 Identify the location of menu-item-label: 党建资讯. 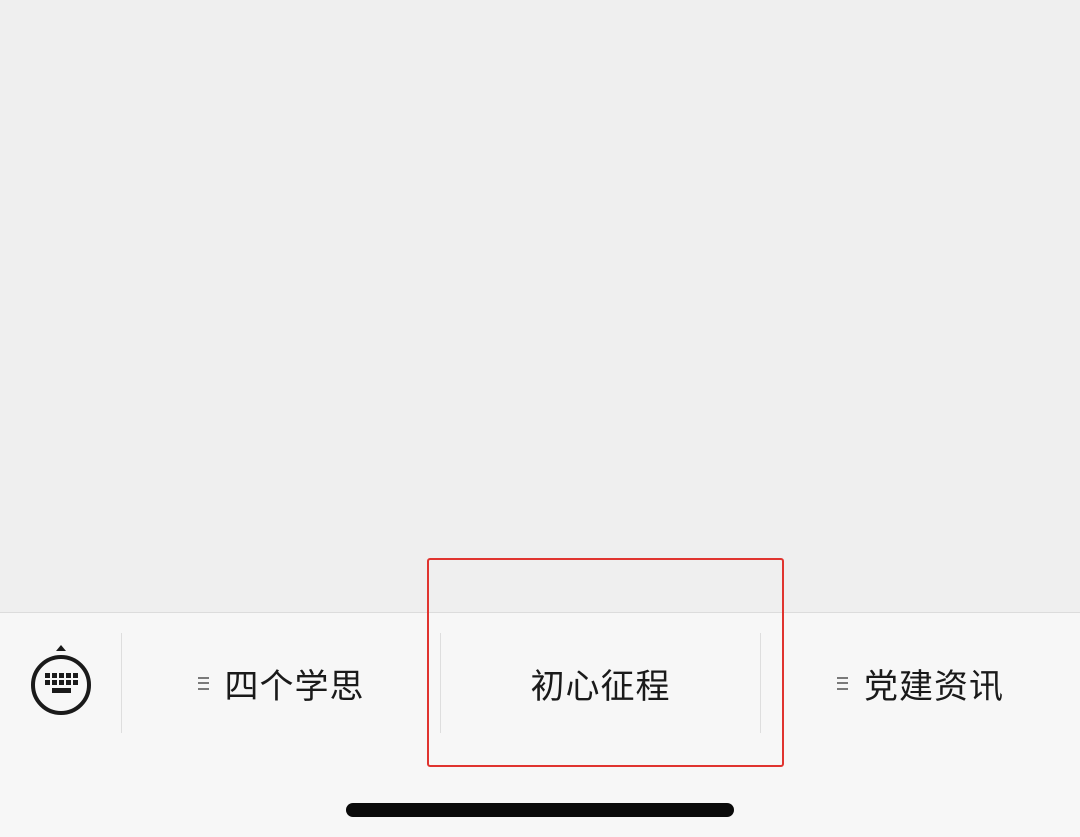
(934, 686).